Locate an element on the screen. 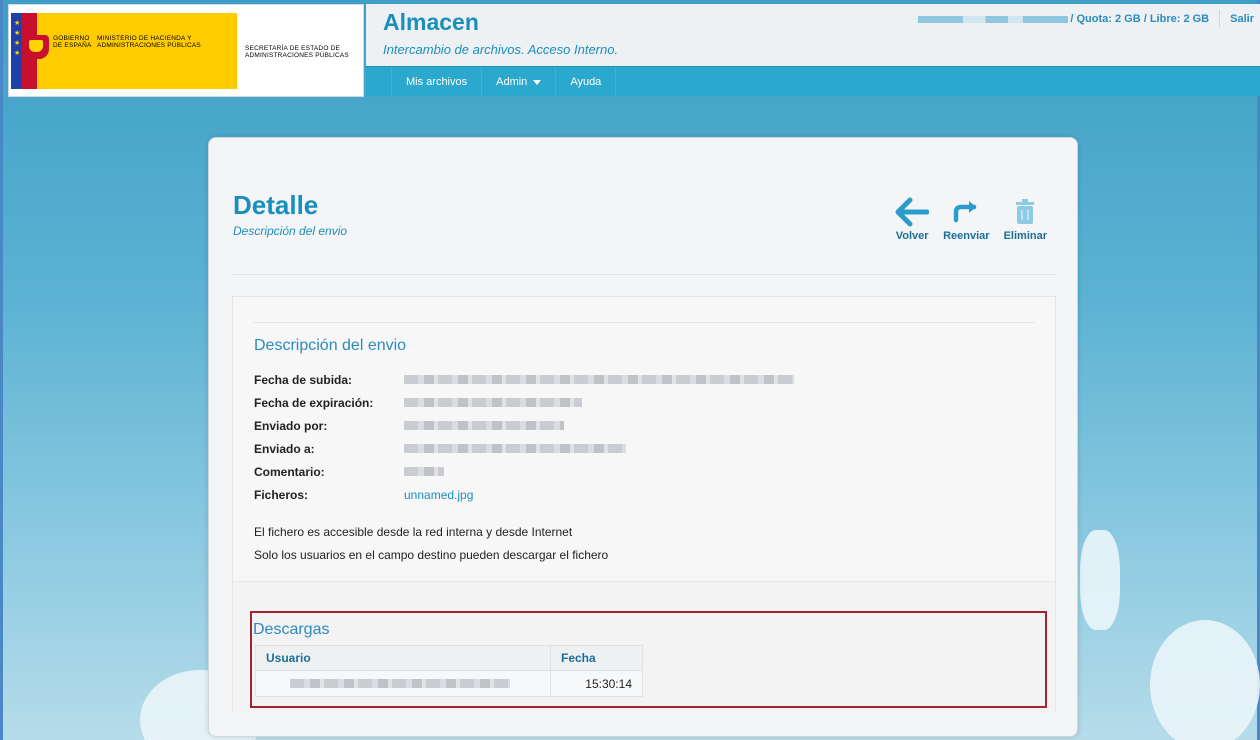  field-fecha-subida: Fecha de subida: is located at coordinates (524, 379).